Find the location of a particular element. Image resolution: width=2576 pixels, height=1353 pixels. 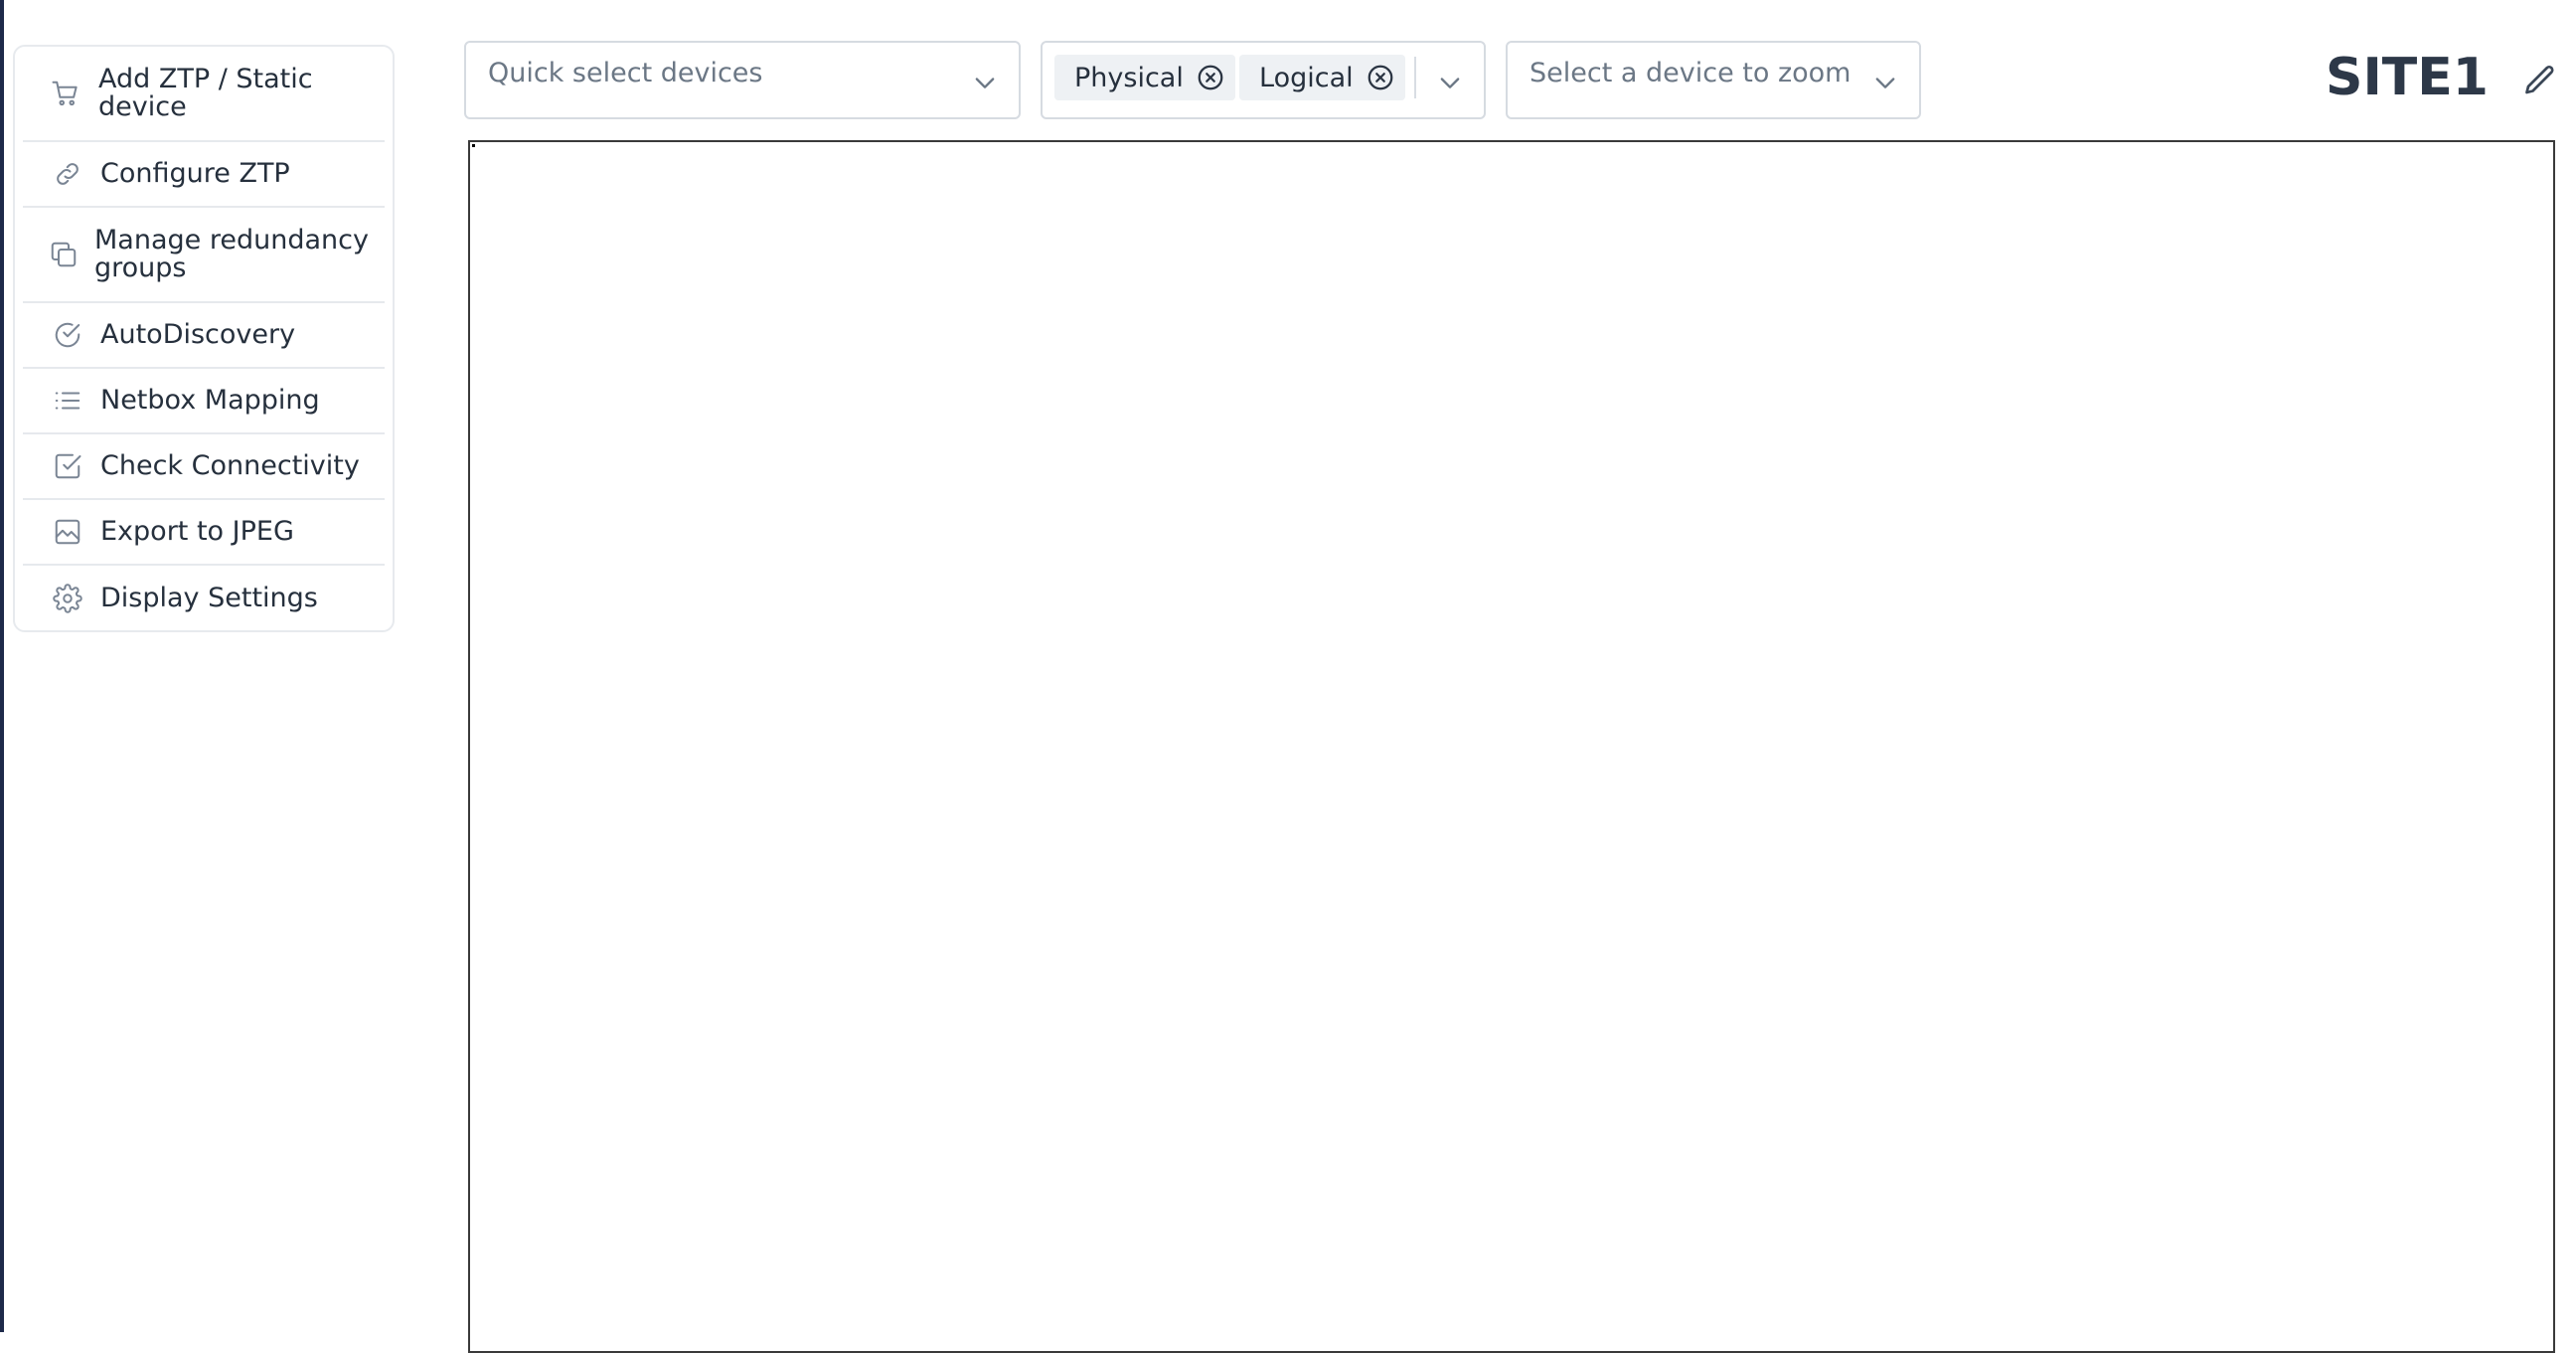

layer-multiselect: Physical Logical is located at coordinates (1263, 80).